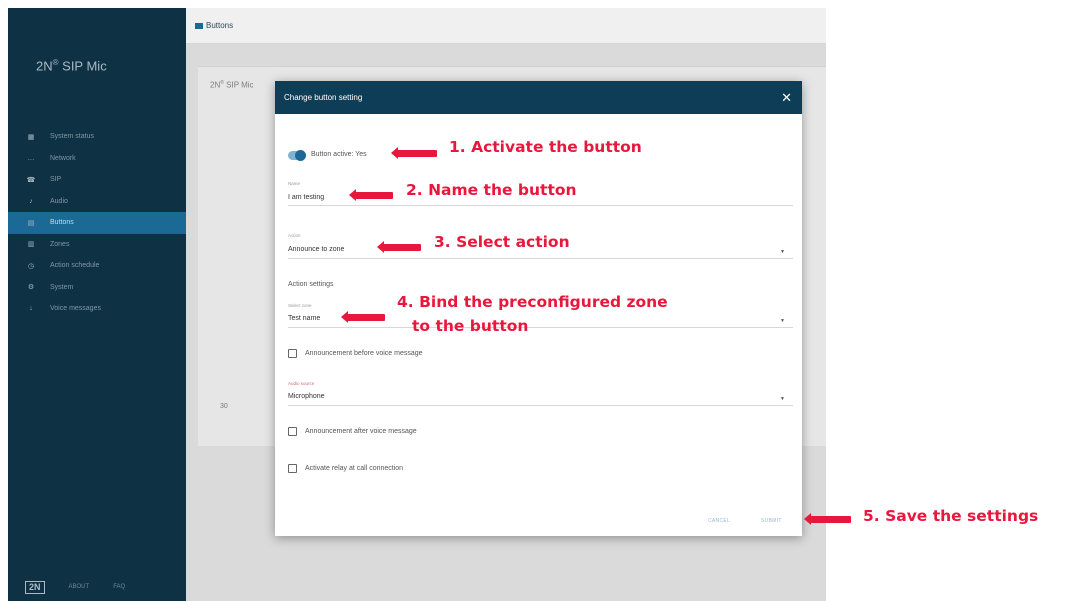 This screenshot has width=1073, height=601. Describe the element at coordinates (31, 309) in the screenshot. I see `voice-icon: ↓` at that location.